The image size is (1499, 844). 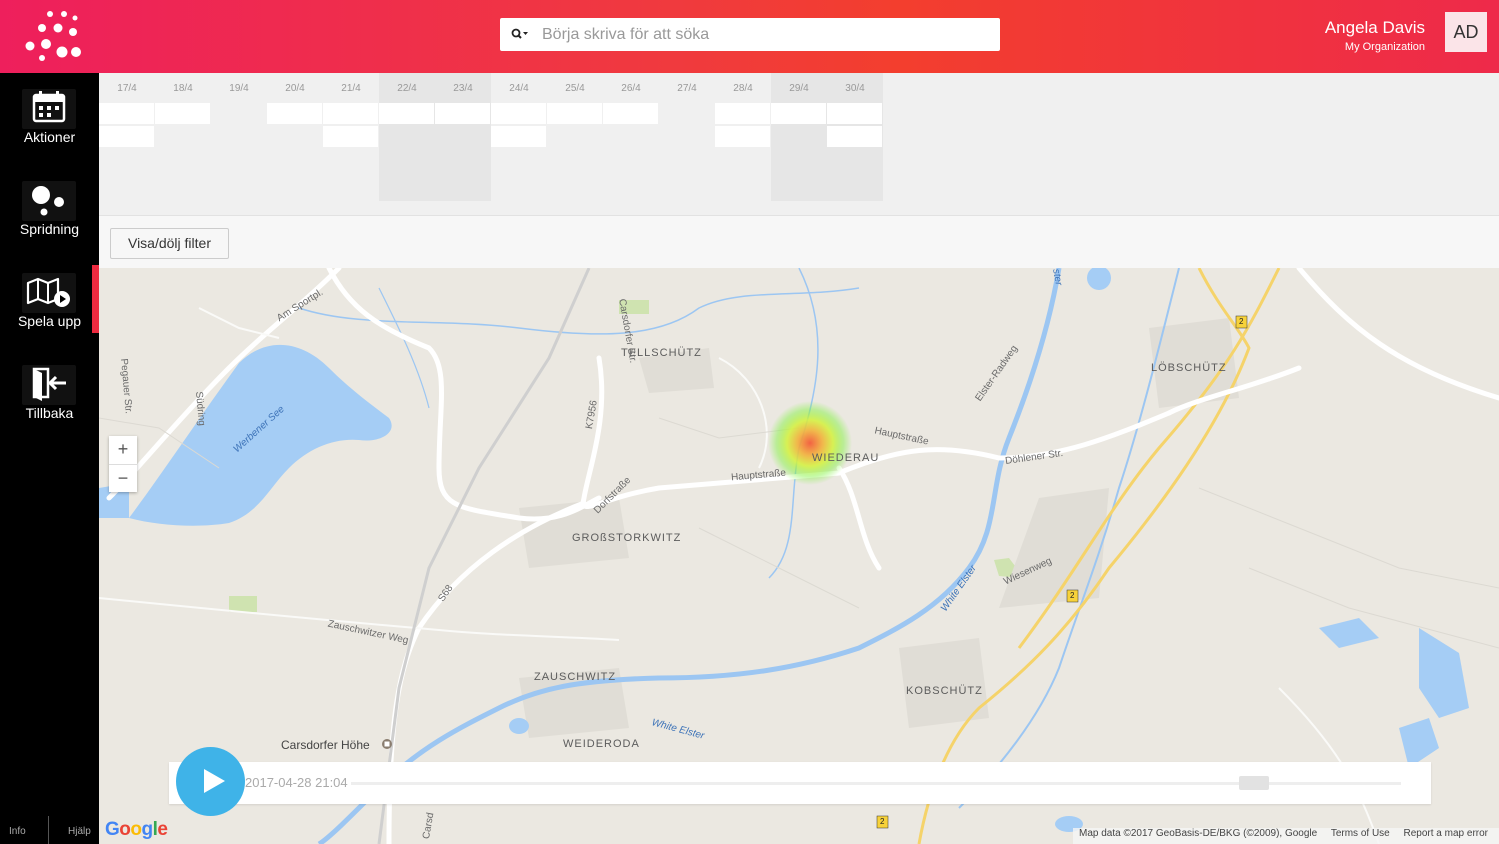 I want to click on info-link: Info, so click(x=17, y=831).